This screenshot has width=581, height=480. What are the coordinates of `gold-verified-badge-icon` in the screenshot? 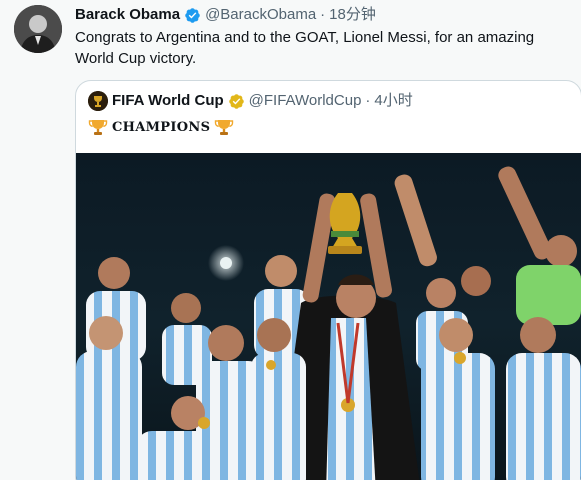 It's located at (236, 101).